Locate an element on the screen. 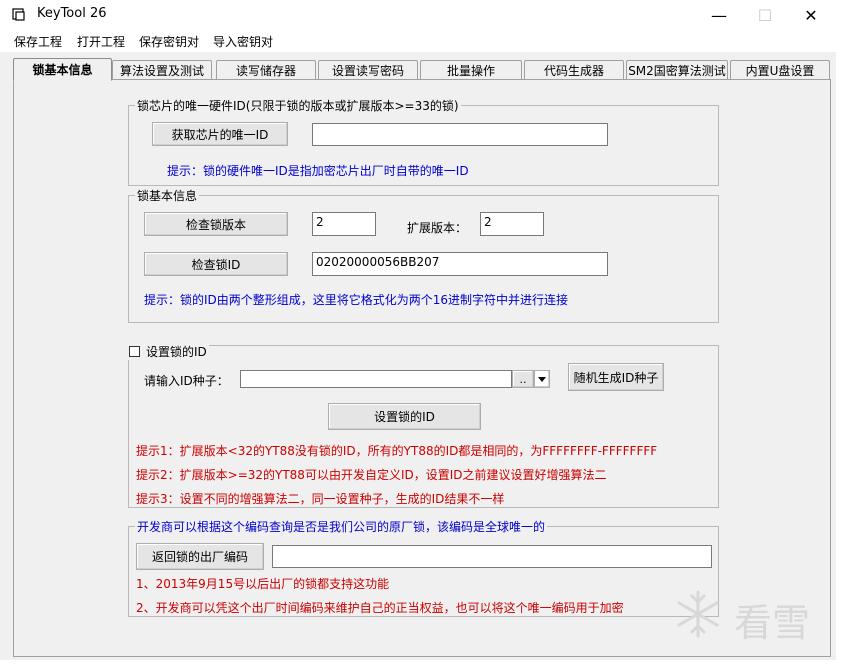 The height and width of the screenshot is (670, 843). check-lock-id-button: 检查锁ID is located at coordinates (216, 264).